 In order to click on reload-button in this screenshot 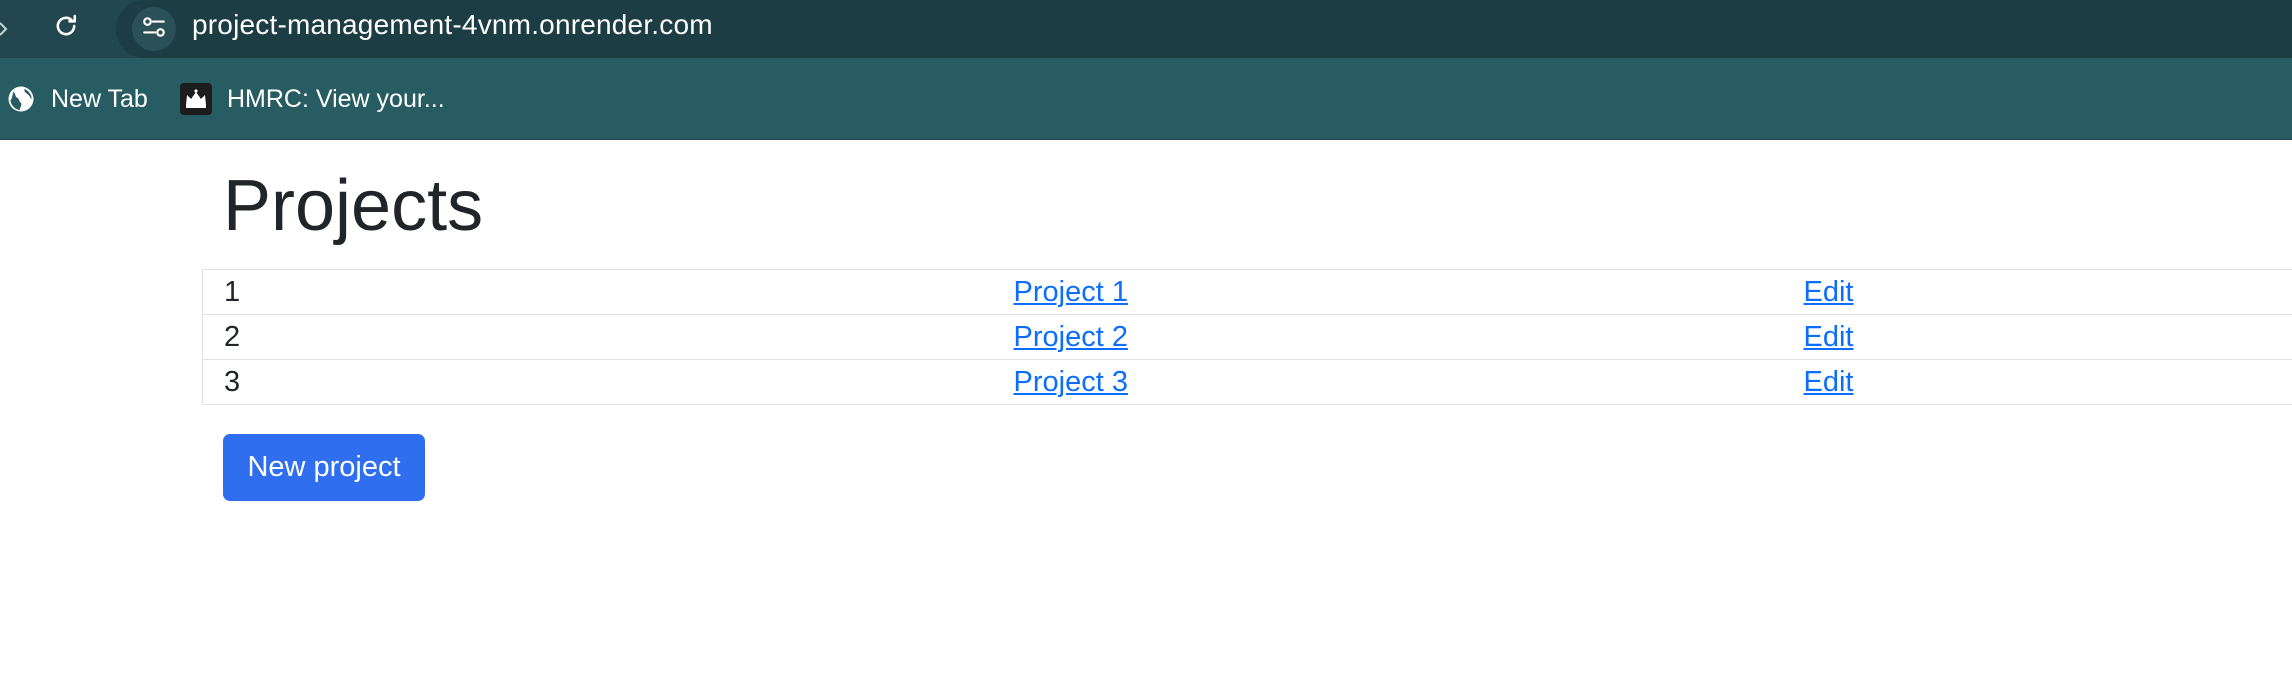, I will do `click(66, 28)`.